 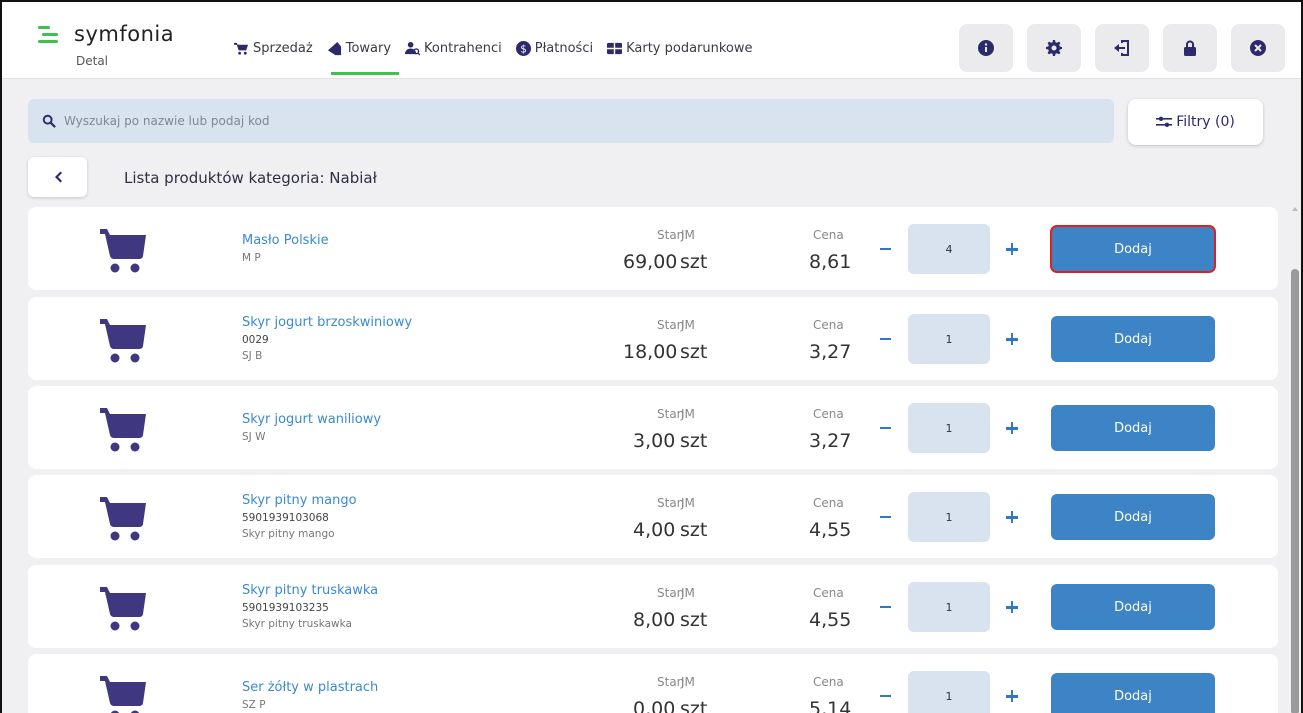 I want to click on close-button, so click(x=1258, y=48).